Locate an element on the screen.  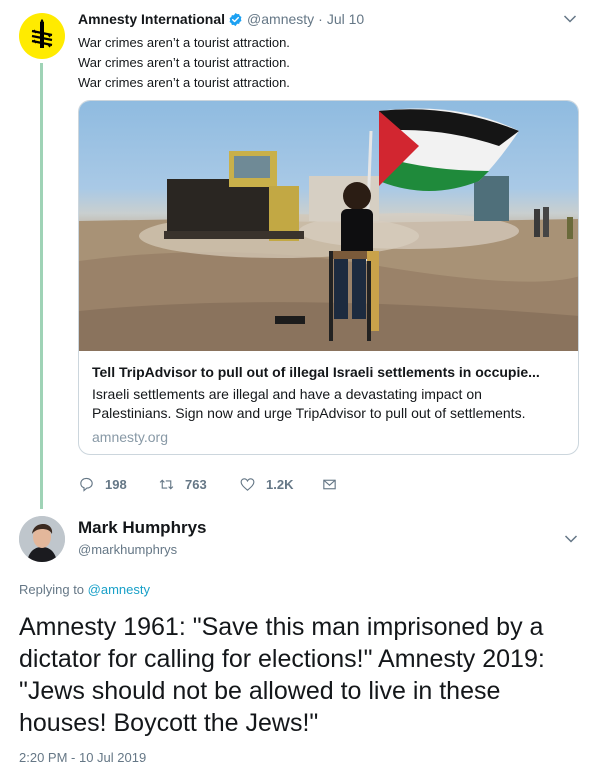
reply-button: 198 is located at coordinates (118, 484).